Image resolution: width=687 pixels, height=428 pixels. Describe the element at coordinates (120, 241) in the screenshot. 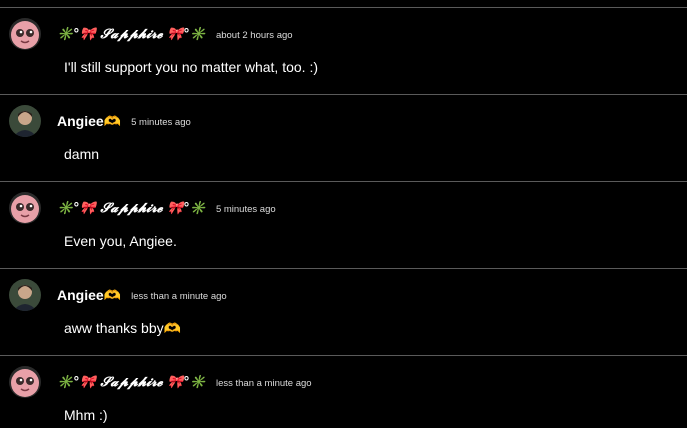

I see `comment-text: Even you, Angiee.` at that location.